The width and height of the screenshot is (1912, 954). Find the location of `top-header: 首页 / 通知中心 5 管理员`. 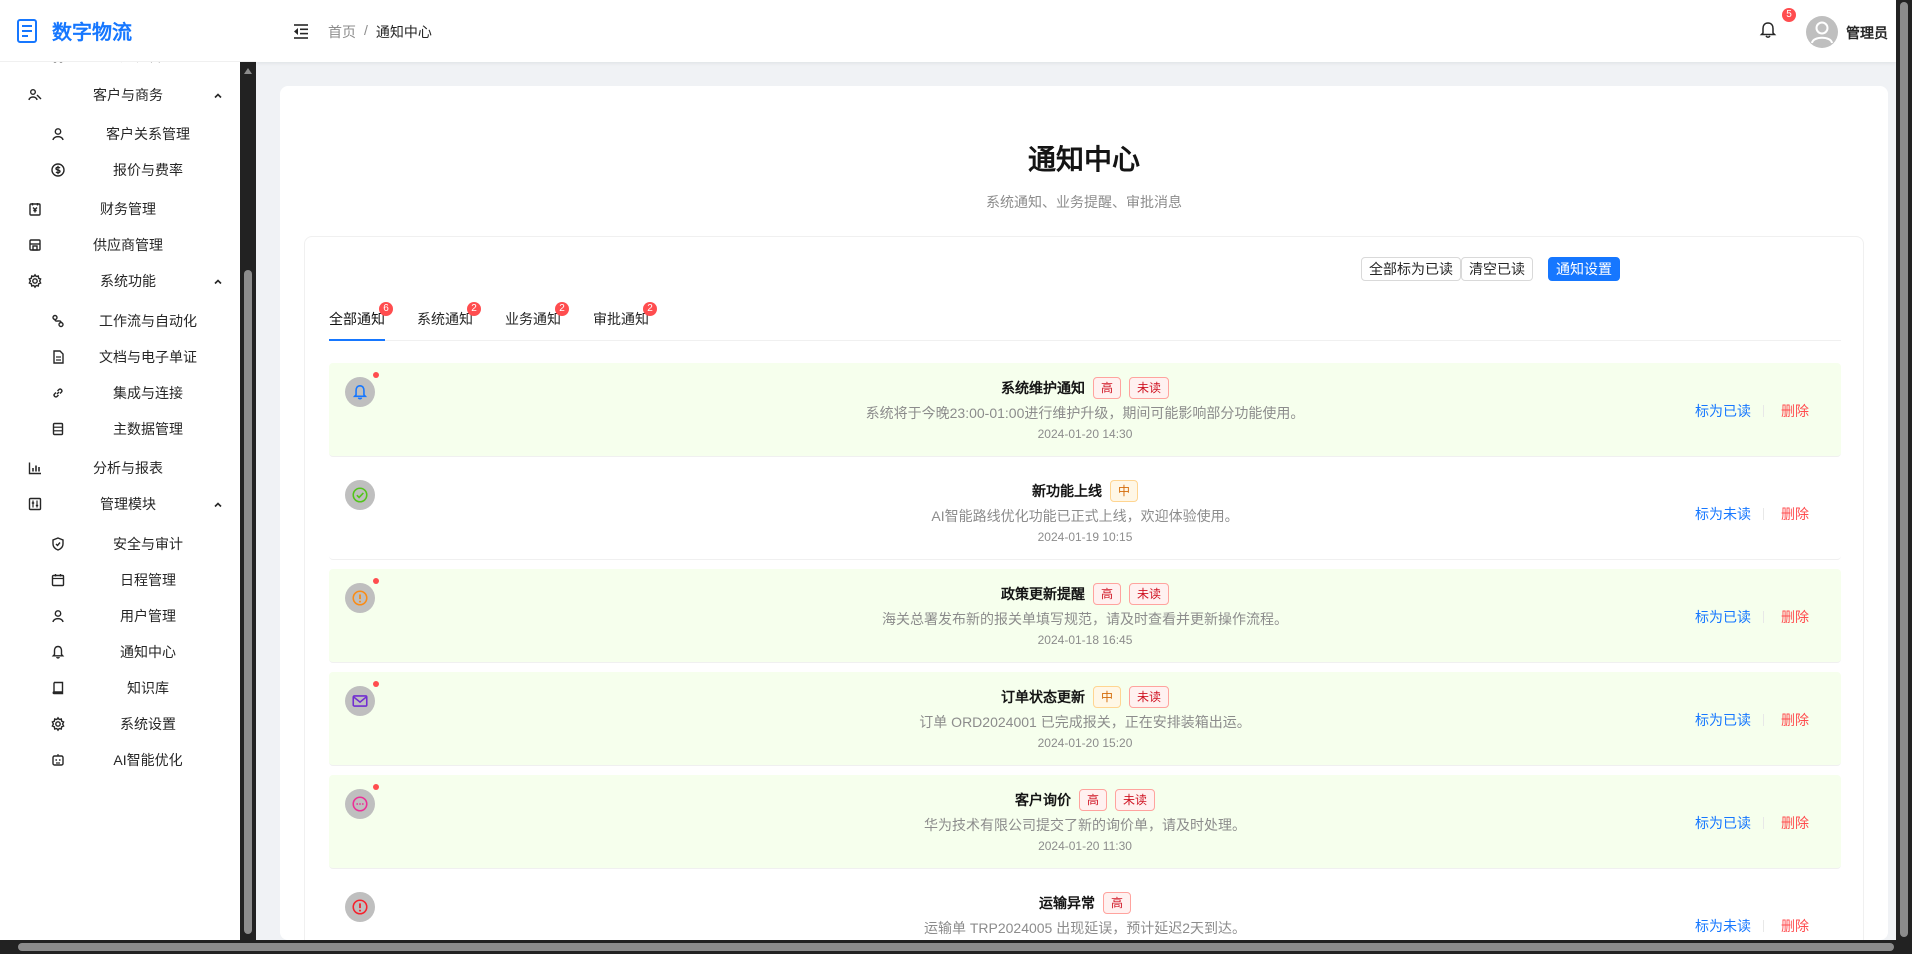

top-header: 首页 / 通知中心 5 管理员 is located at coordinates (1076, 31).